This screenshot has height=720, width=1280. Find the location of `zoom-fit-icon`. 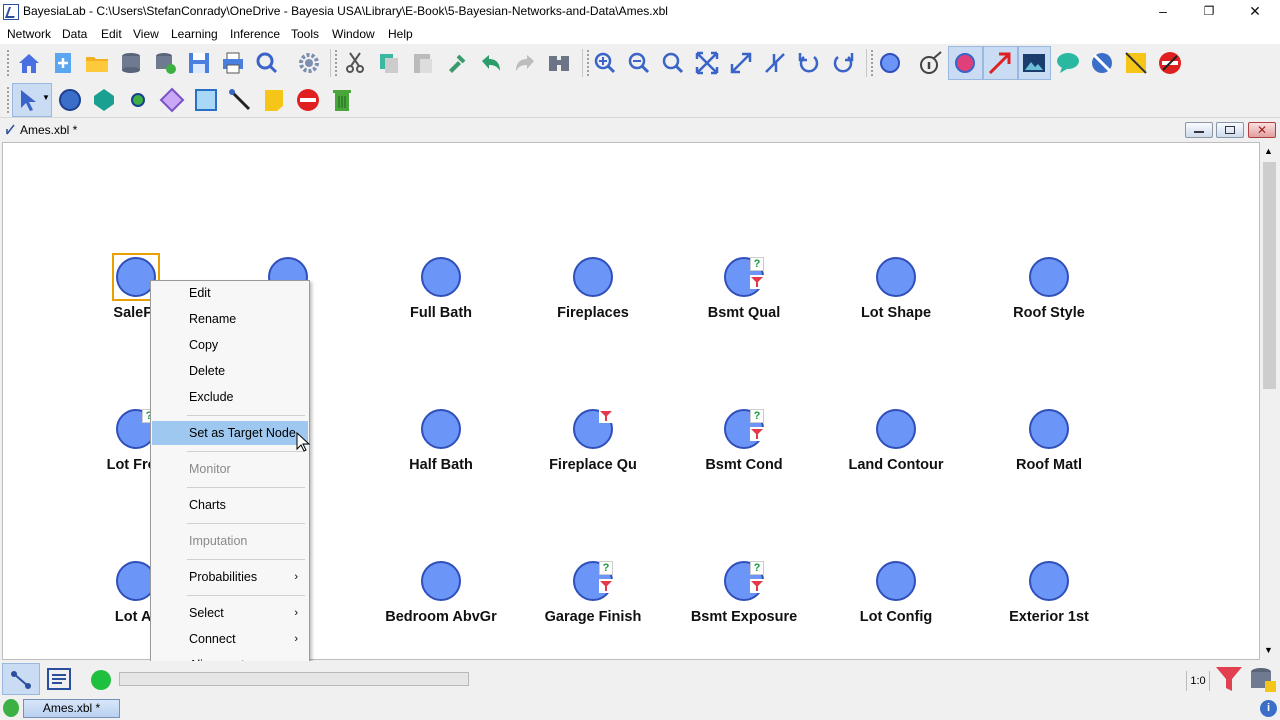

zoom-fit-icon is located at coordinates (673, 63).